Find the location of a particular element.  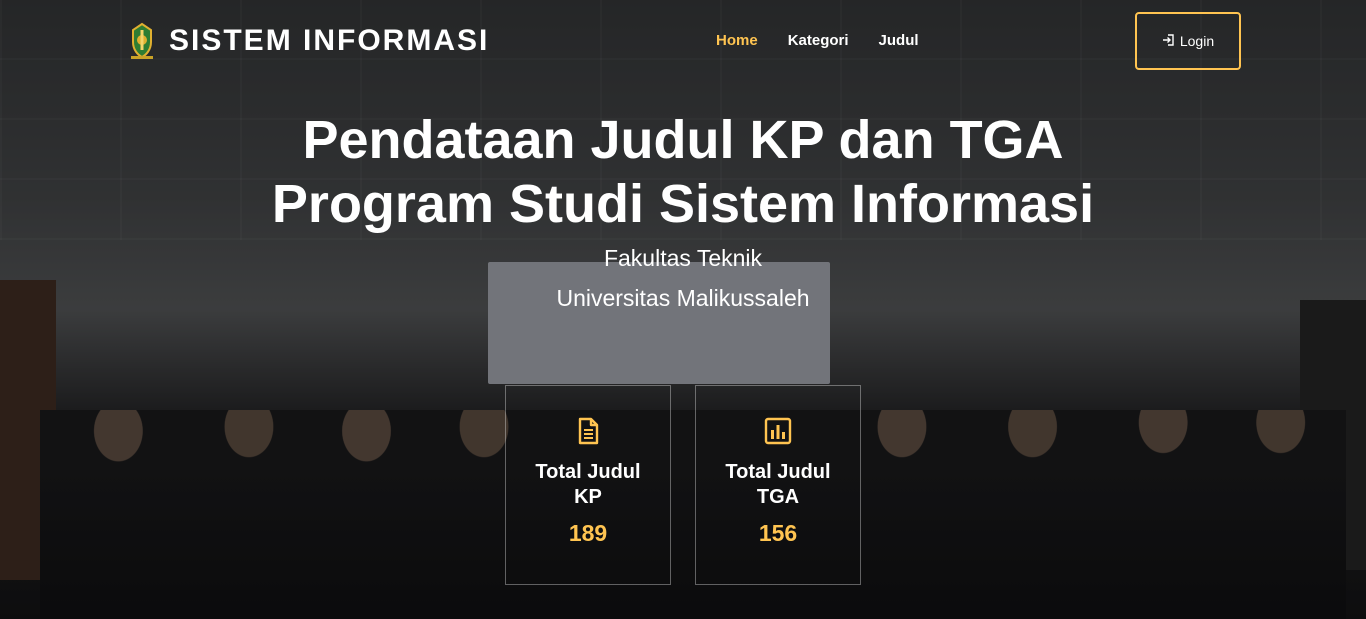

login-button: Login is located at coordinates (1188, 41).